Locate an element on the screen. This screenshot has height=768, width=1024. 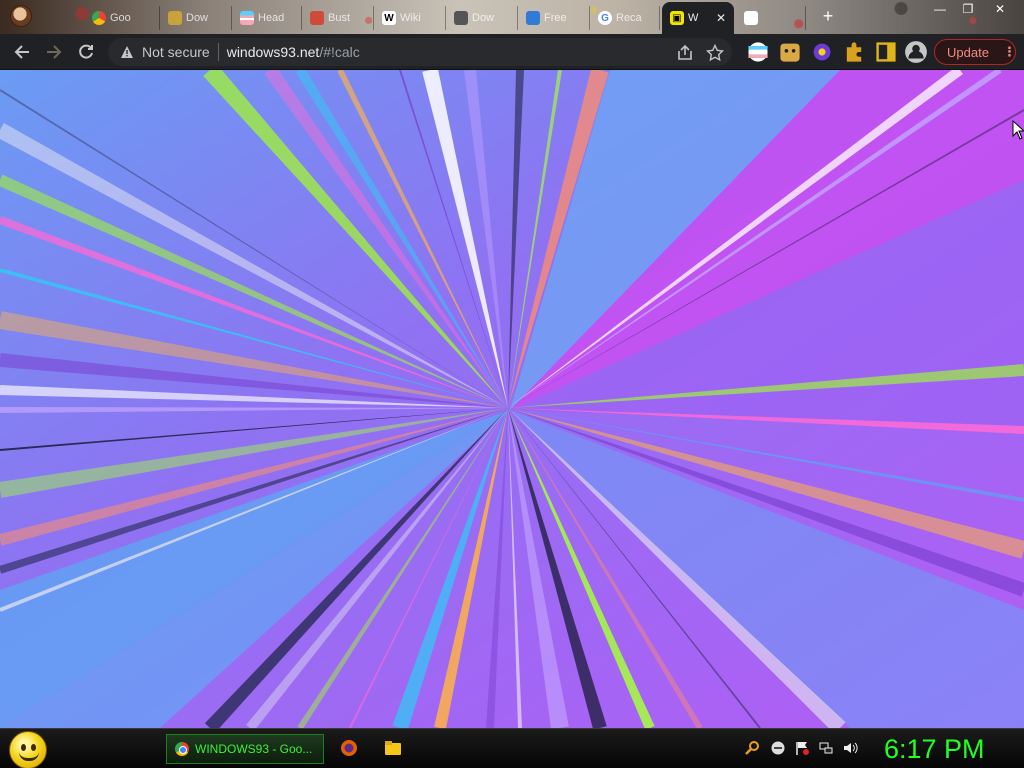
windows93-icon: ▣ is located at coordinates (677, 18).